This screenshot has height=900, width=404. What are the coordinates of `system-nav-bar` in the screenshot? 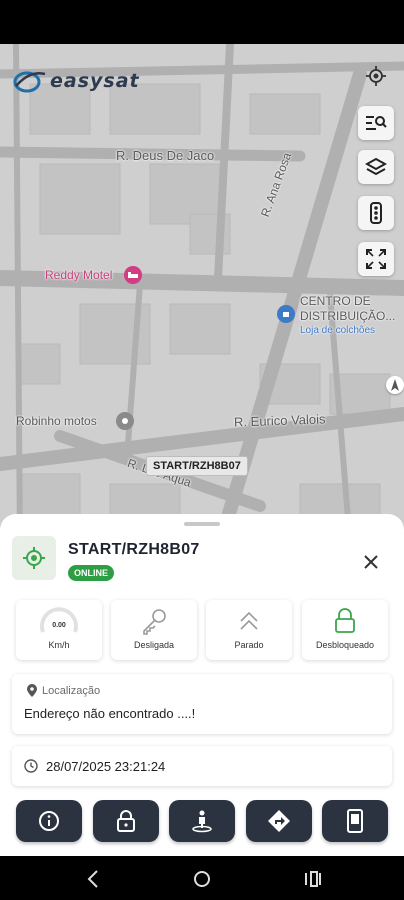 It's located at (202, 878).